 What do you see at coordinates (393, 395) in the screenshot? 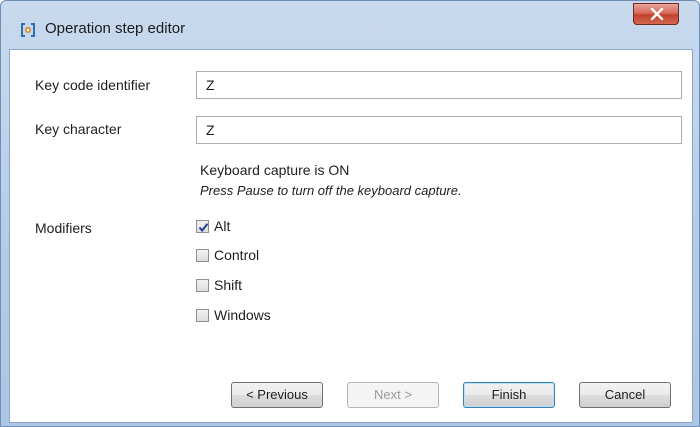
I see `next-button: Next >` at bounding box center [393, 395].